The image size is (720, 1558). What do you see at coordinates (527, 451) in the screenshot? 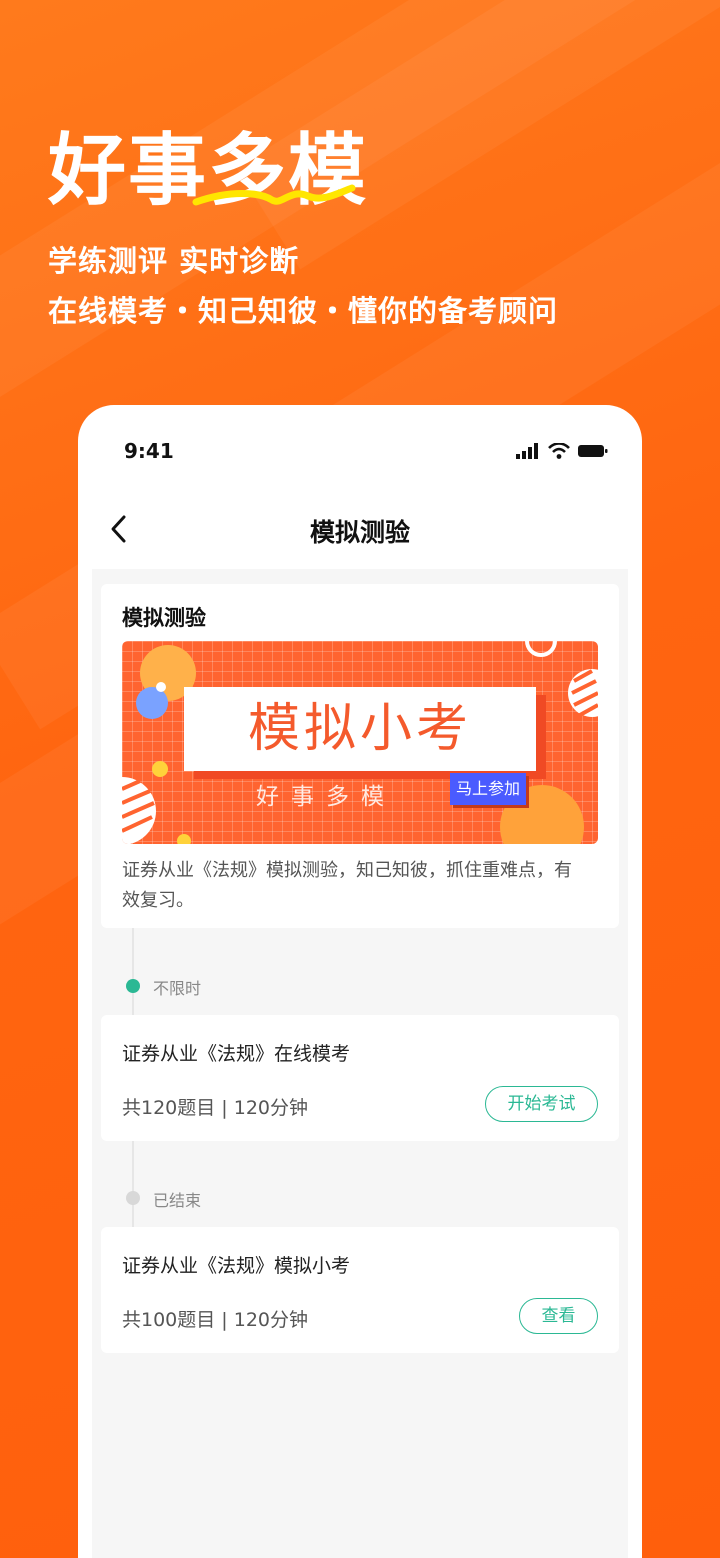
I see `cellular-signal-icon` at bounding box center [527, 451].